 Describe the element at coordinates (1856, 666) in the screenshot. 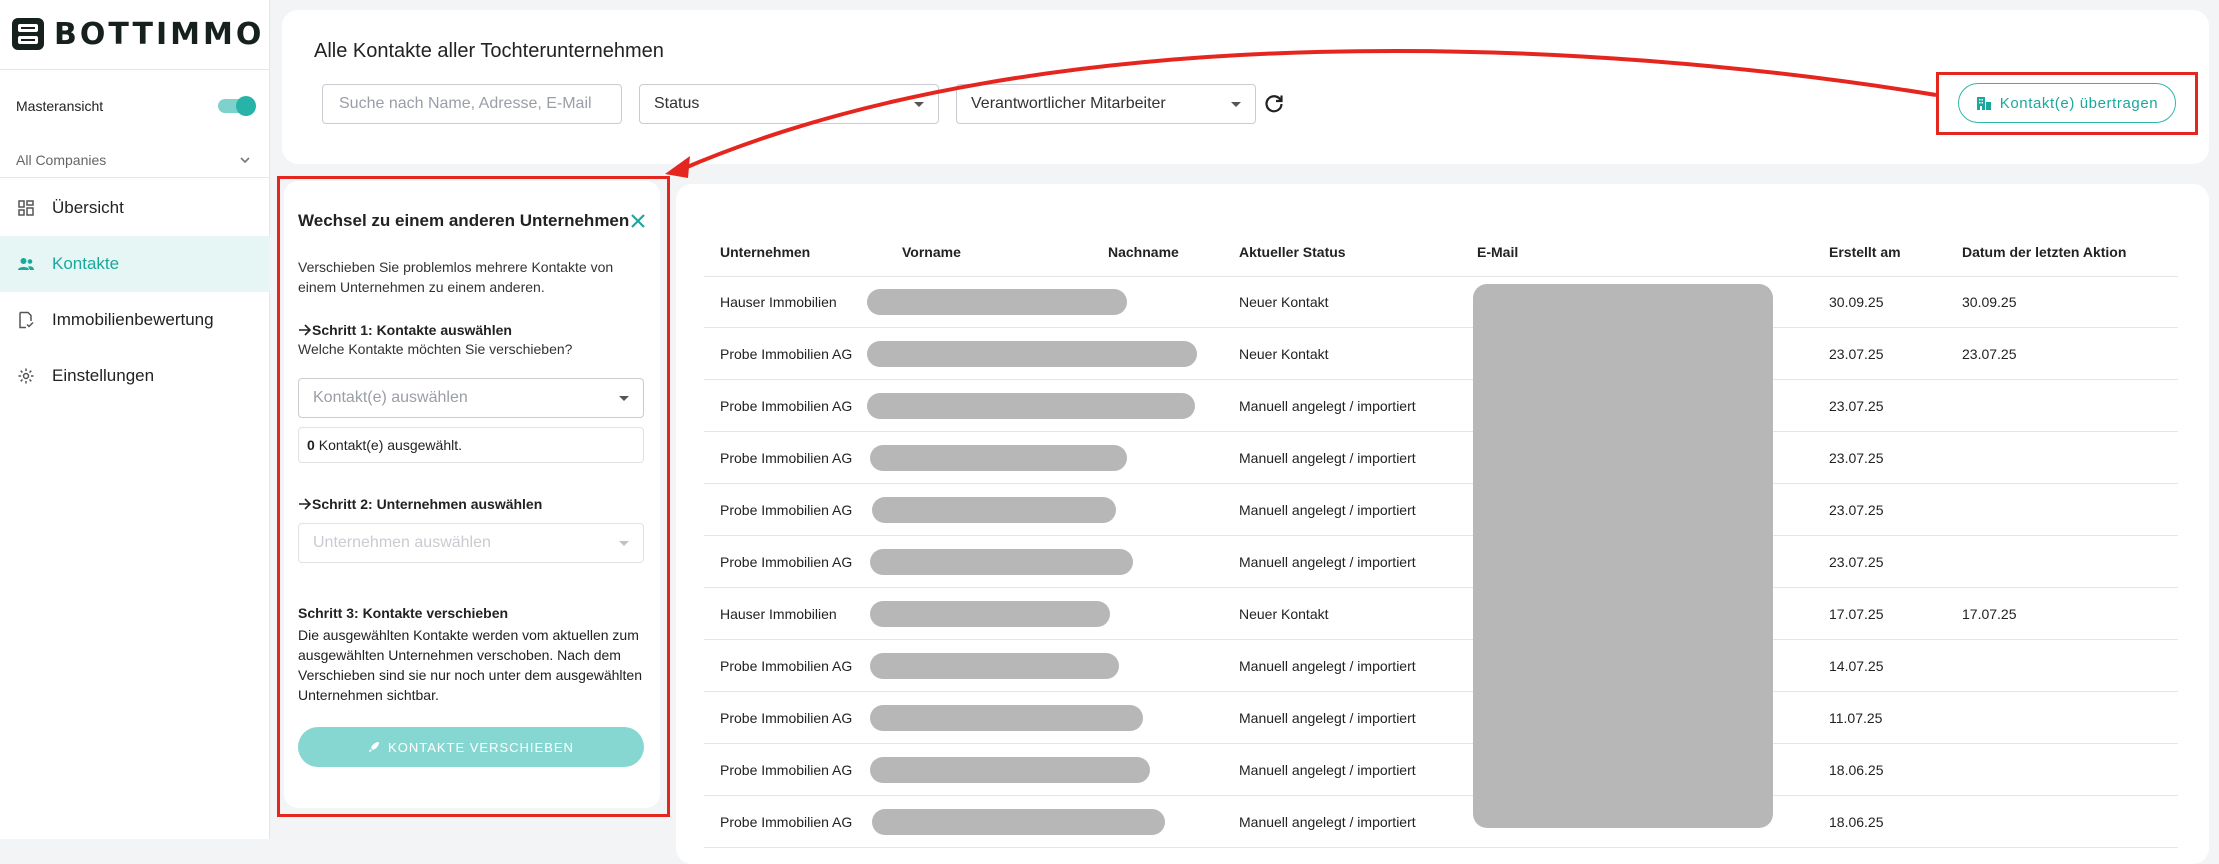

I see `cell-created: 14.07.25` at that location.